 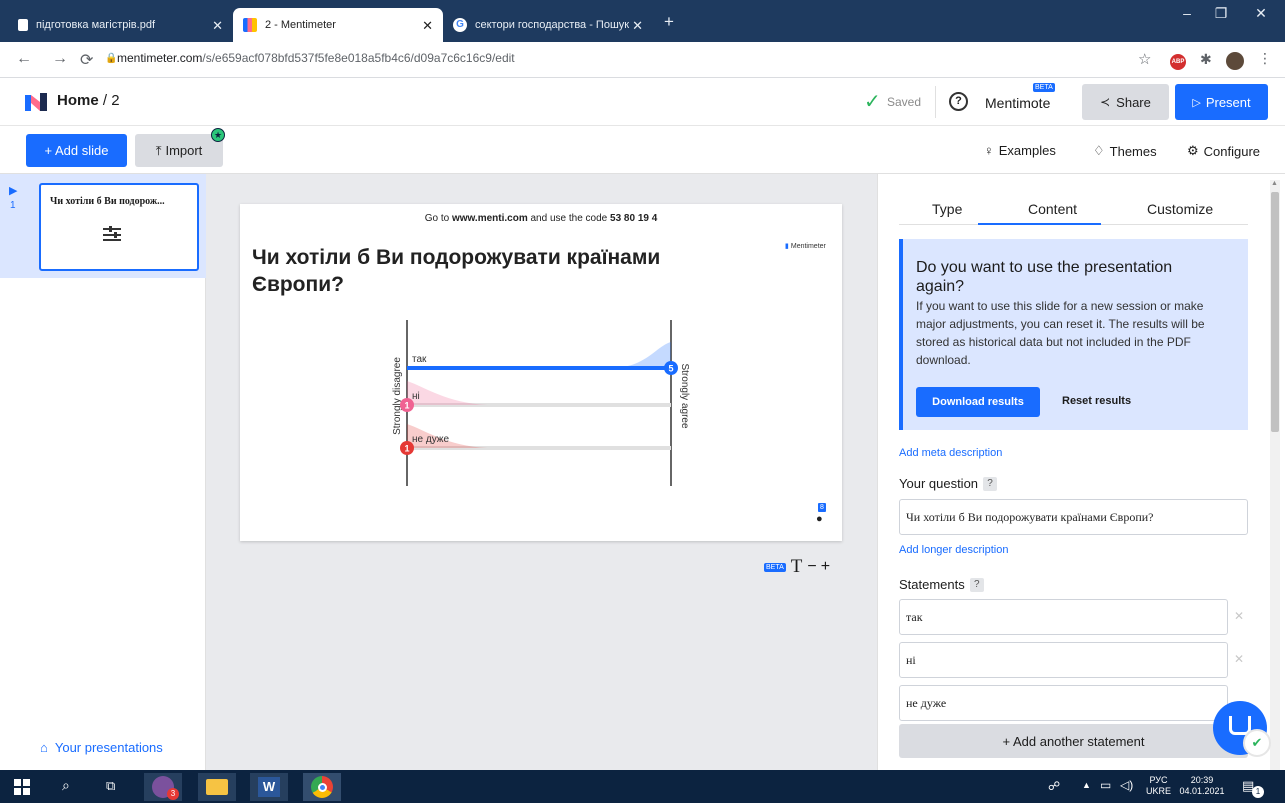 What do you see at coordinates (1232, 151) in the screenshot?
I see `configure-label: Configure` at bounding box center [1232, 151].